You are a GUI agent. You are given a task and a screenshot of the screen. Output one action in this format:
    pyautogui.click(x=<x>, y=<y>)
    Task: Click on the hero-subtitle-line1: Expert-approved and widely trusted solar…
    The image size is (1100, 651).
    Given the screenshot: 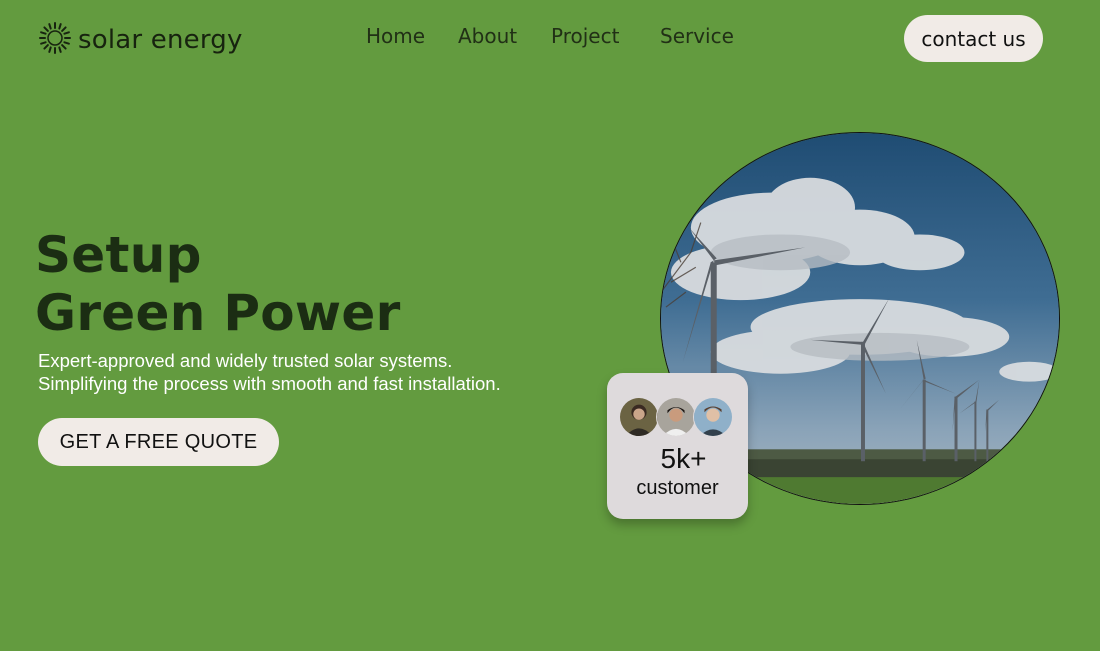 What is the action you would take?
    pyautogui.click(x=245, y=360)
    